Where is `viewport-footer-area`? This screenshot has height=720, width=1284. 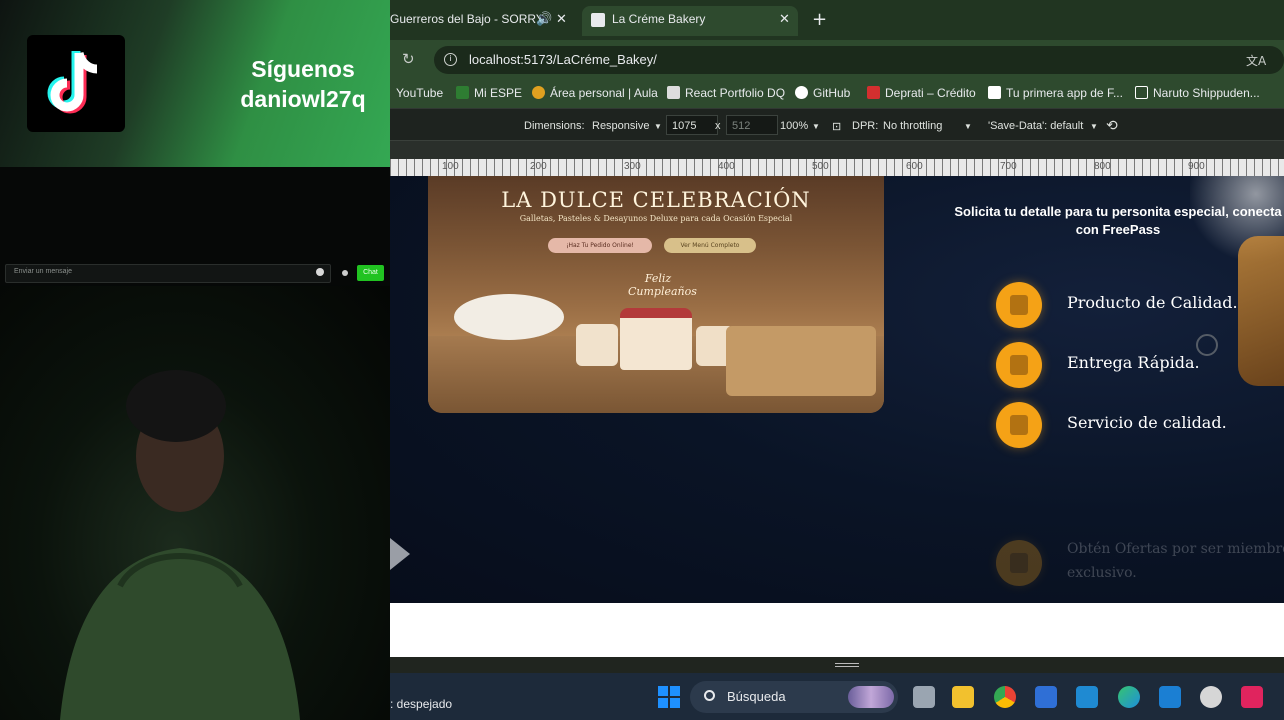
viewport-footer-area is located at coordinates (837, 630).